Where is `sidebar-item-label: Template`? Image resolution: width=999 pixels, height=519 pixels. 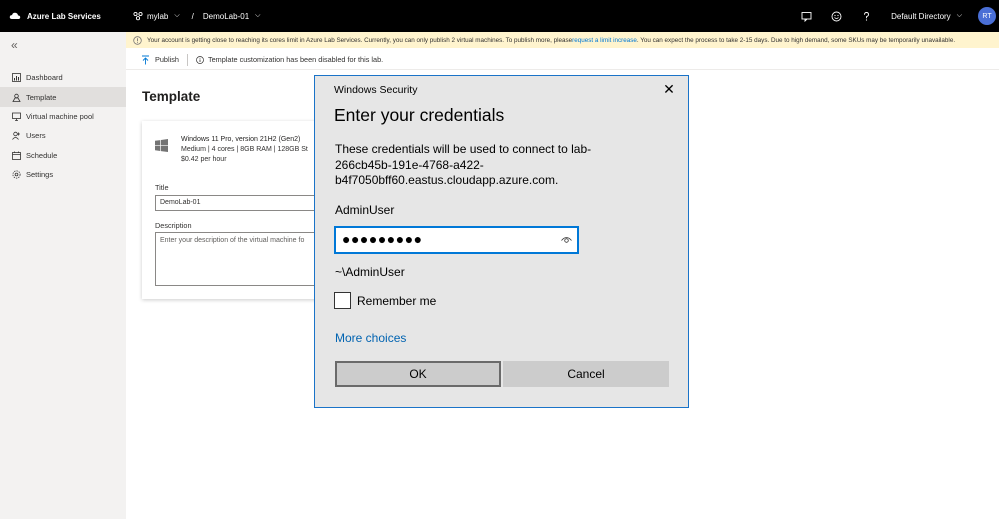 sidebar-item-label: Template is located at coordinates (41, 97).